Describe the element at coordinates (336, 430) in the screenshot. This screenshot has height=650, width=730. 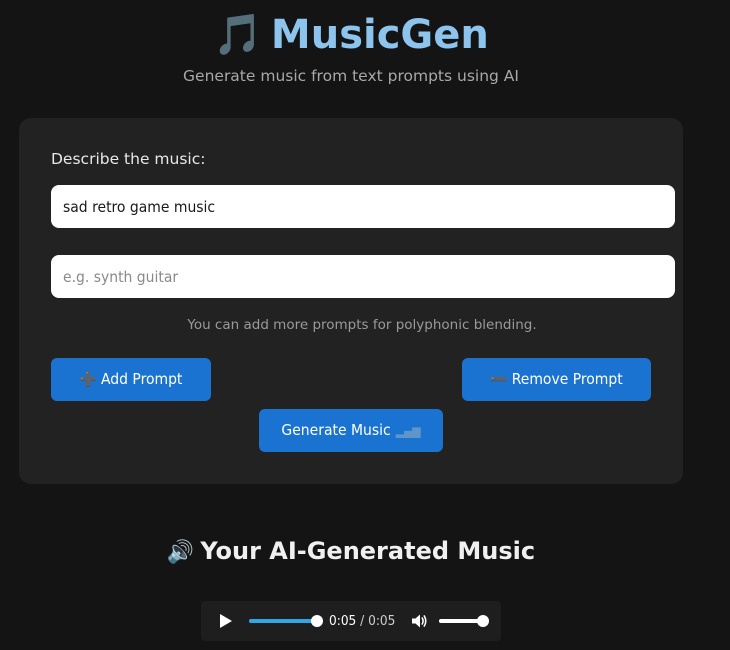
I see `generate-music-label: Generate Music` at that location.